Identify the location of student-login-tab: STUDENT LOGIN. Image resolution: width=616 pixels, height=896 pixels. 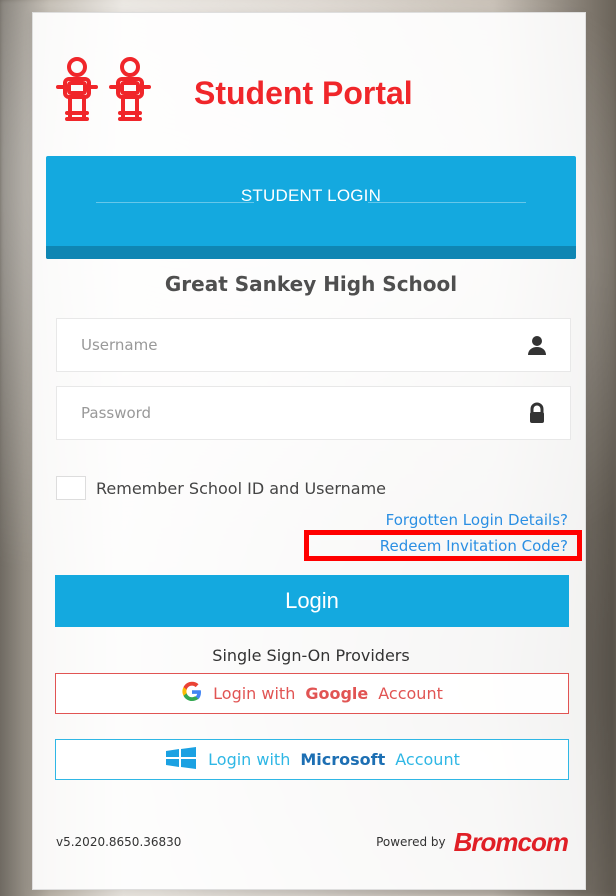
(311, 207).